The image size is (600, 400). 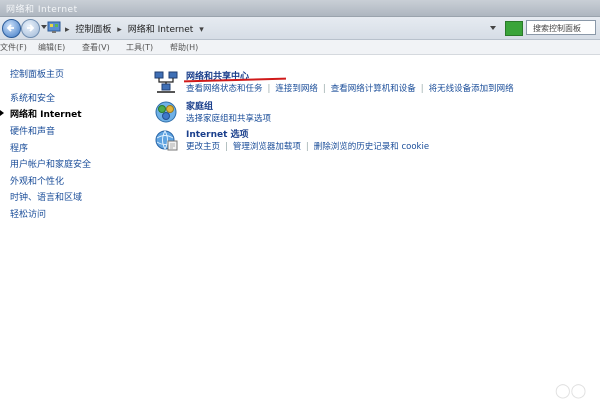 What do you see at coordinates (561, 27) in the screenshot?
I see `search-input: 搜索控制面板` at bounding box center [561, 27].